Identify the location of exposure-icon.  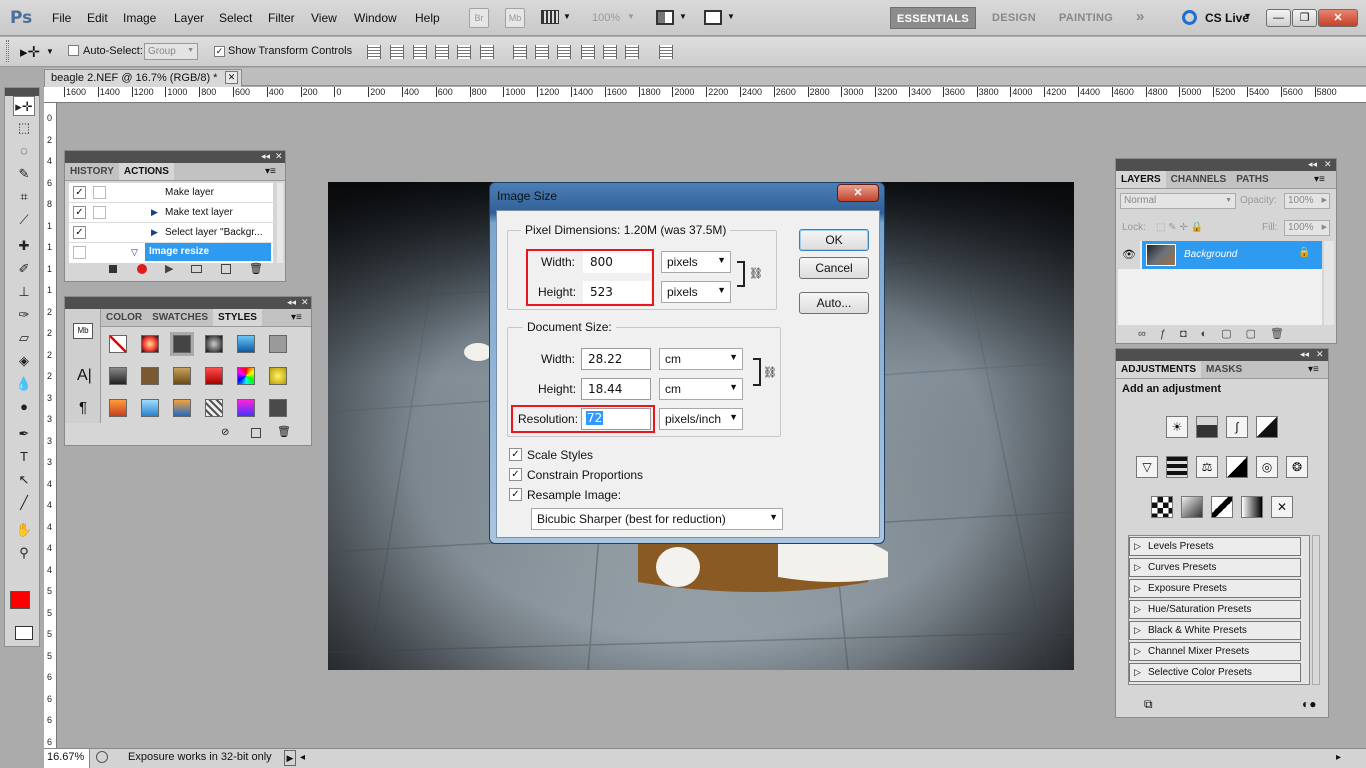
(1267, 427).